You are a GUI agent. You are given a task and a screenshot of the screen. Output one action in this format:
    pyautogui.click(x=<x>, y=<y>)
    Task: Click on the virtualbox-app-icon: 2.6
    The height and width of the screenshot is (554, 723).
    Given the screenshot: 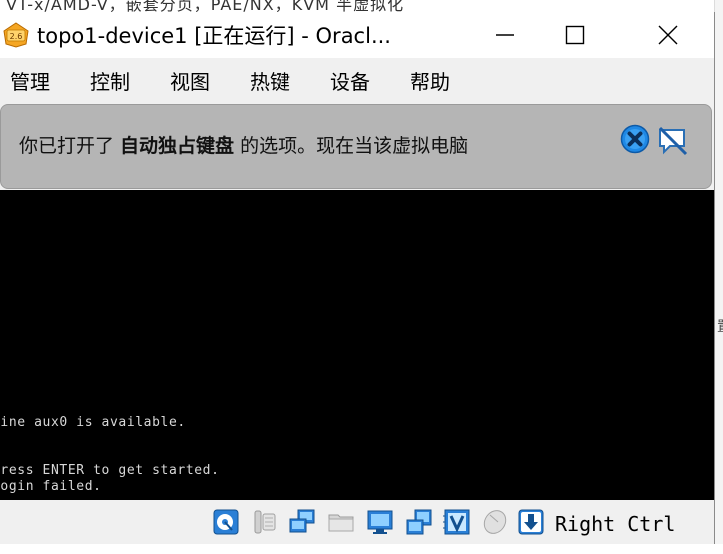 What is the action you would take?
    pyautogui.click(x=16, y=35)
    